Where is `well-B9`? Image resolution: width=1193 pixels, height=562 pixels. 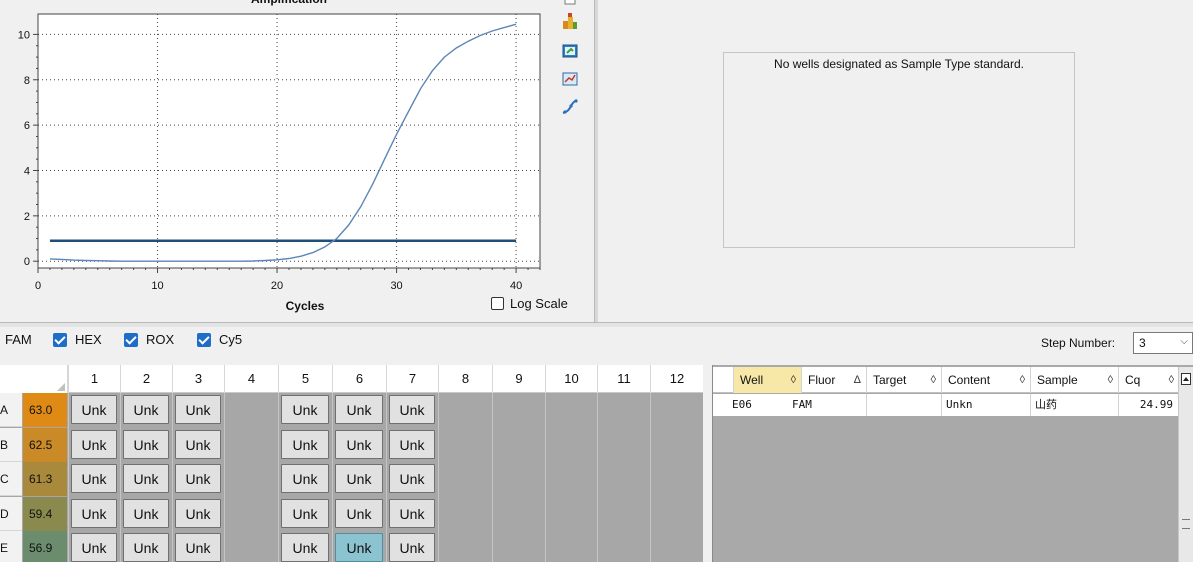
well-B9 is located at coordinates (518, 445).